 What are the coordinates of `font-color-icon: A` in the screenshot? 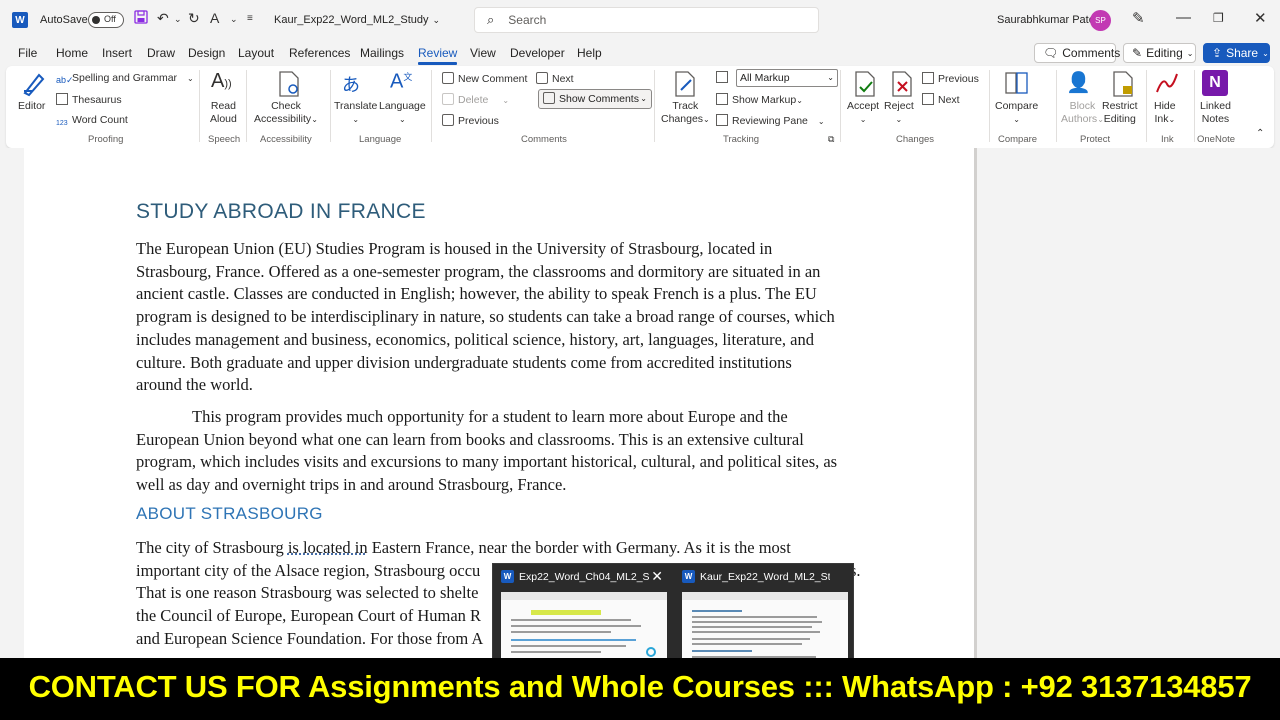 It's located at (214, 18).